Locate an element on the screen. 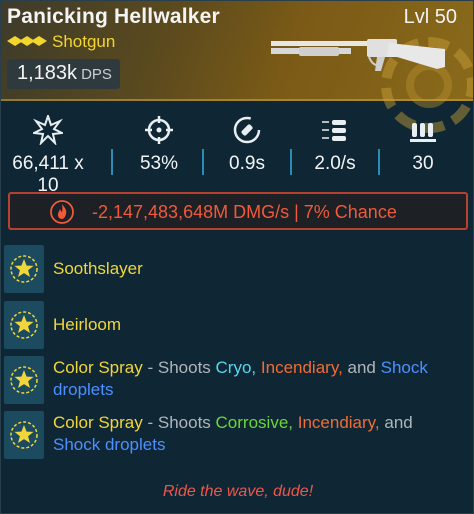  magazine-size-icon is located at coordinates (423, 132).